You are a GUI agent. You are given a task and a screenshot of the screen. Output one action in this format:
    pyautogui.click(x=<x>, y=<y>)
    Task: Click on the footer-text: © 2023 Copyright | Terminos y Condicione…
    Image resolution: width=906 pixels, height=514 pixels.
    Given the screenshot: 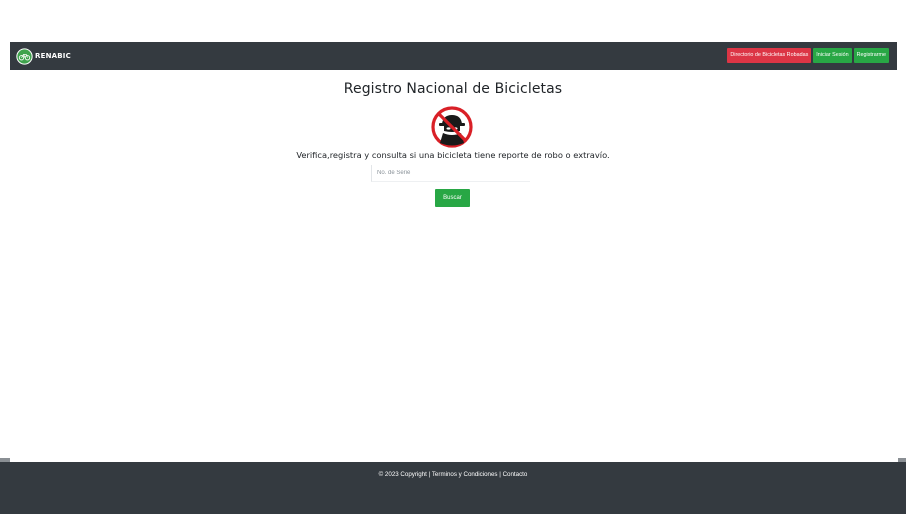 What is the action you would take?
    pyautogui.click(x=453, y=474)
    